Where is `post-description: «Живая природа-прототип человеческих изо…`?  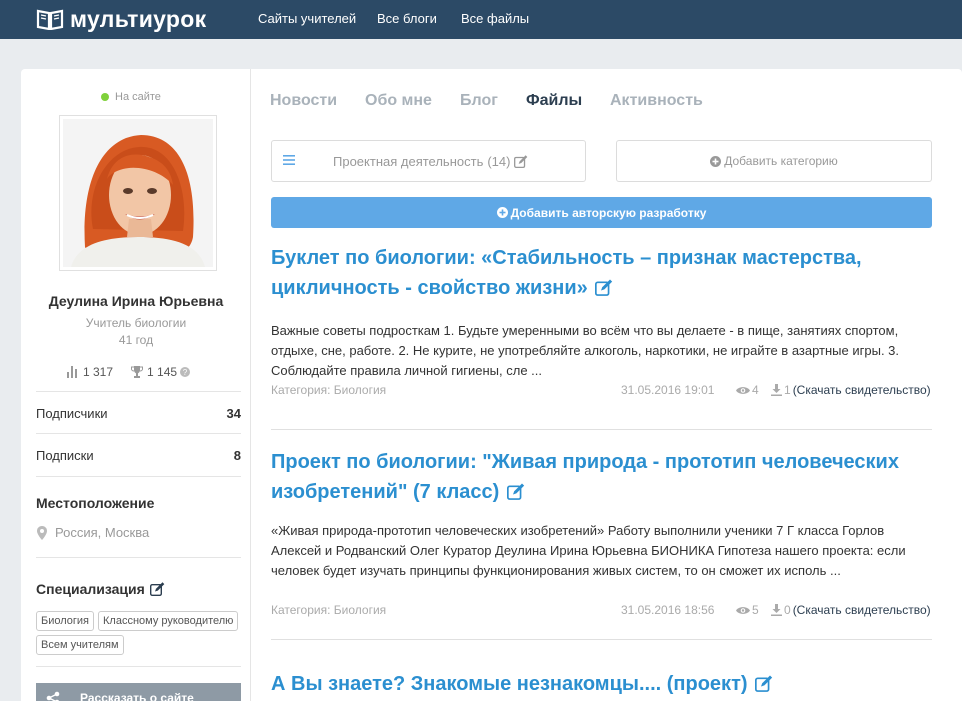
post-description: «Живая природа-прототип человеческих изо… is located at coordinates (588, 550).